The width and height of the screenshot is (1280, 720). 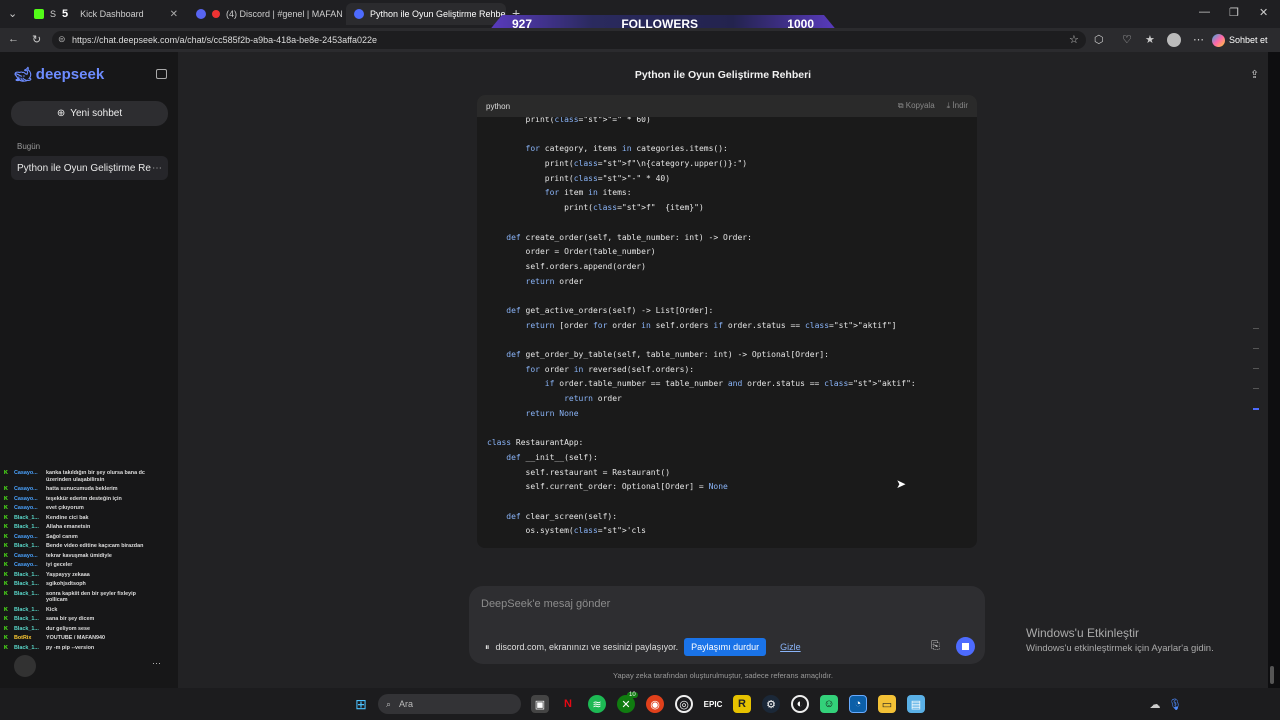 What do you see at coordinates (829, 704) in the screenshot?
I see `discord-app-icon: ☺` at bounding box center [829, 704].